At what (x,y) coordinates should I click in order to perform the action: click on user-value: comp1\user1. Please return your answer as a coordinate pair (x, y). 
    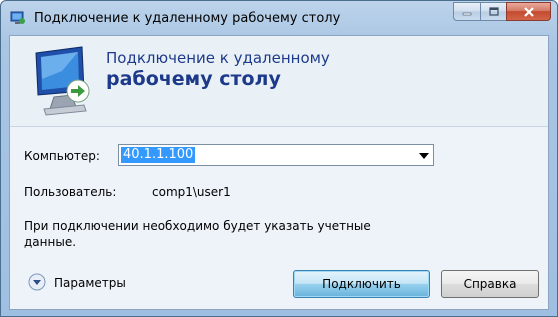
    Looking at the image, I should click on (191, 192).